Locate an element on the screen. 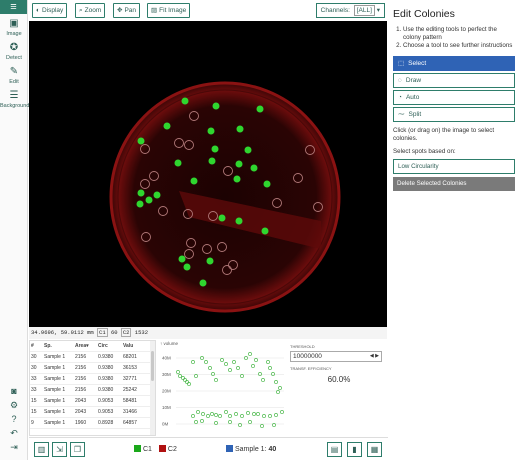  table-header: # Sp. Area▾ Circ Valu is located at coordinates (92, 346).